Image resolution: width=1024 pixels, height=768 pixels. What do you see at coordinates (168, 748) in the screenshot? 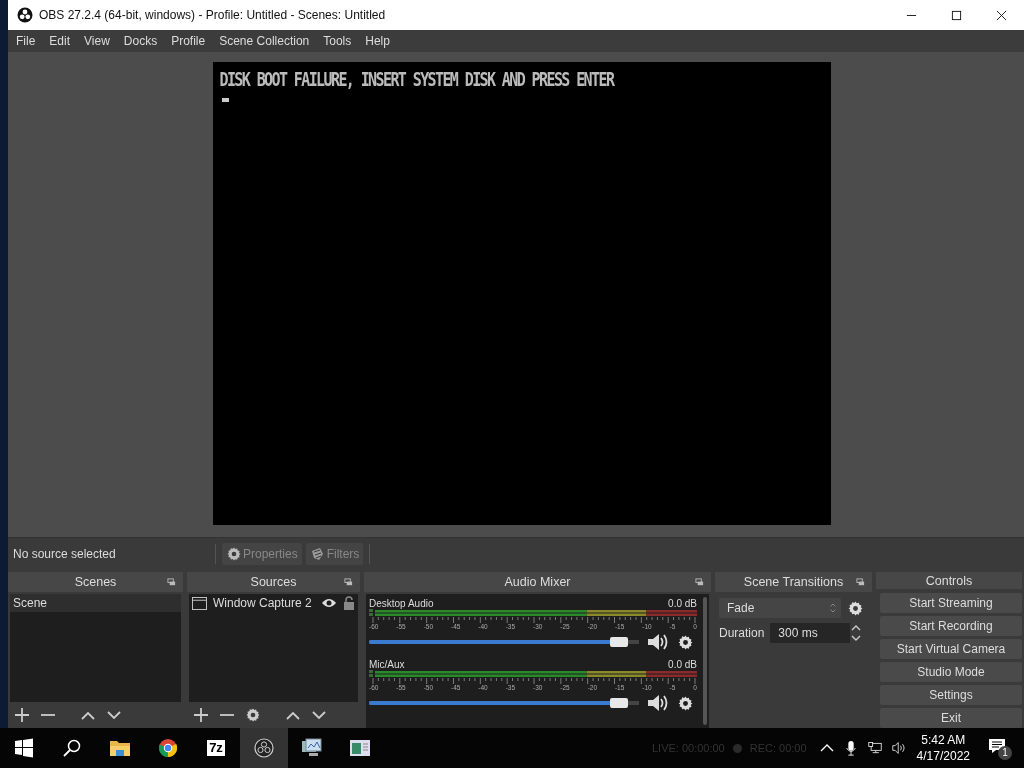
I see `browser-icon` at bounding box center [168, 748].